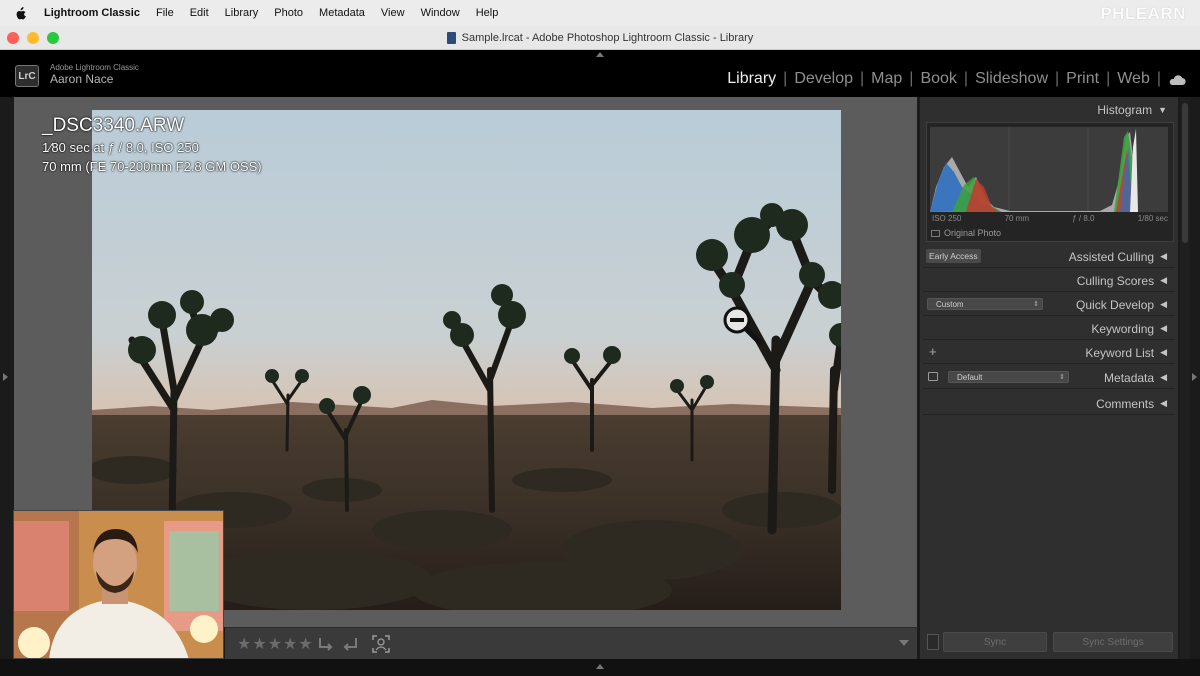 Image resolution: width=1200 pixels, height=676 pixels. I want to click on metadata-preset-value: Default, so click(970, 377).